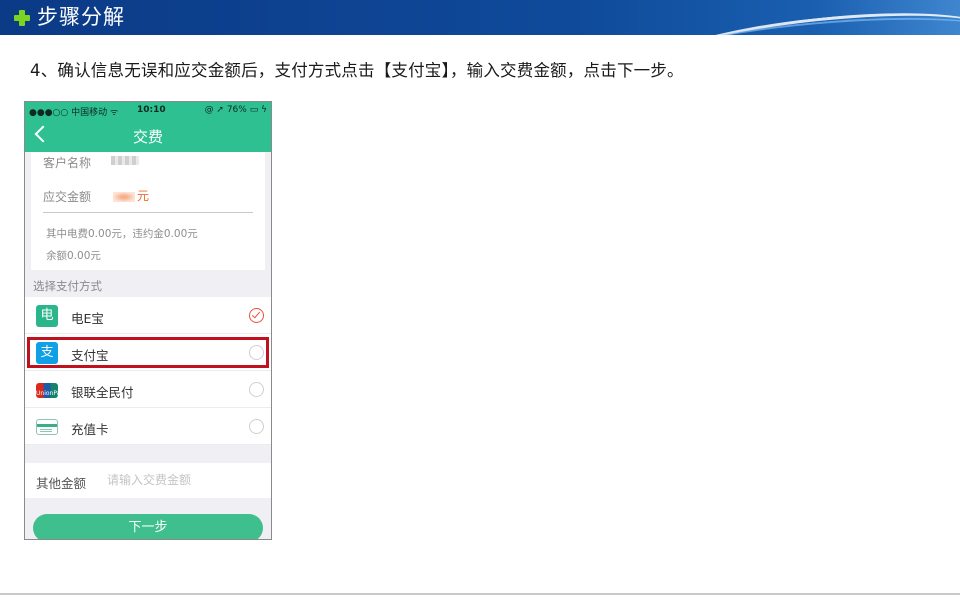  Describe the element at coordinates (61, 483) in the screenshot. I see `other-amount-label: 其他金额` at that location.